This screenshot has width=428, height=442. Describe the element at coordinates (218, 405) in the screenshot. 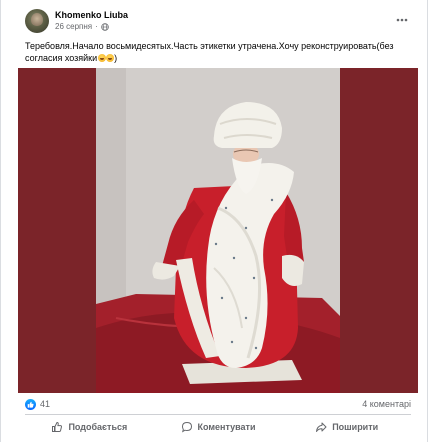

I see `reactions-bar: 41 4 коментарі` at that location.